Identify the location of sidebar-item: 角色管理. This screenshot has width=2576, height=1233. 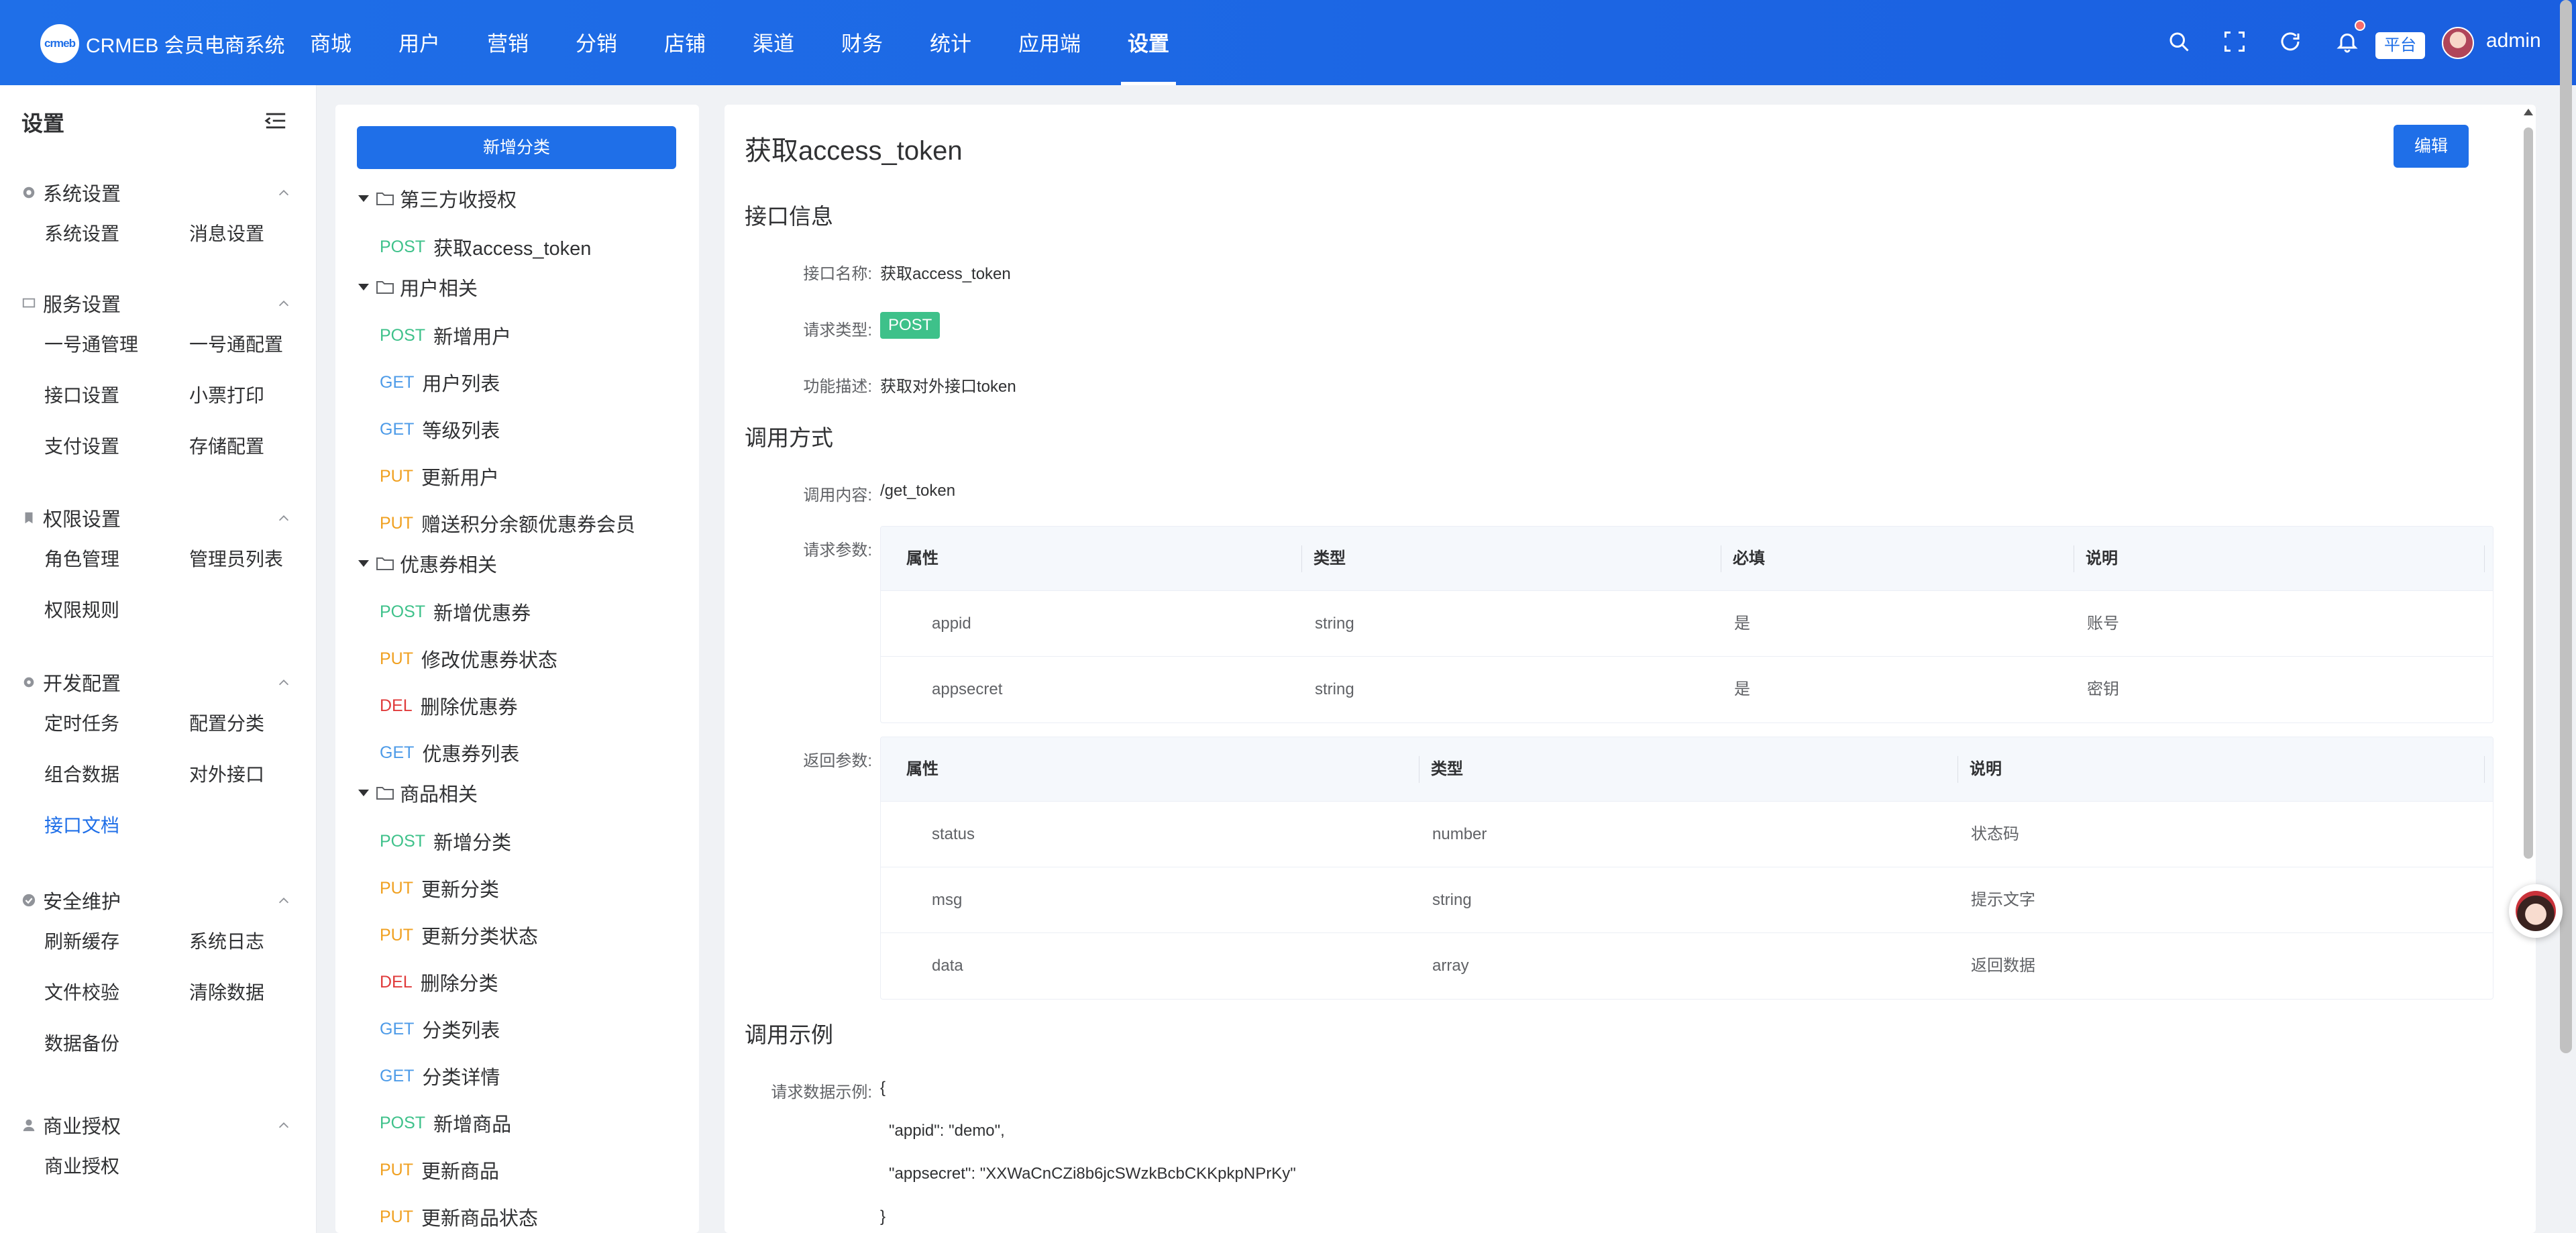
(81, 559).